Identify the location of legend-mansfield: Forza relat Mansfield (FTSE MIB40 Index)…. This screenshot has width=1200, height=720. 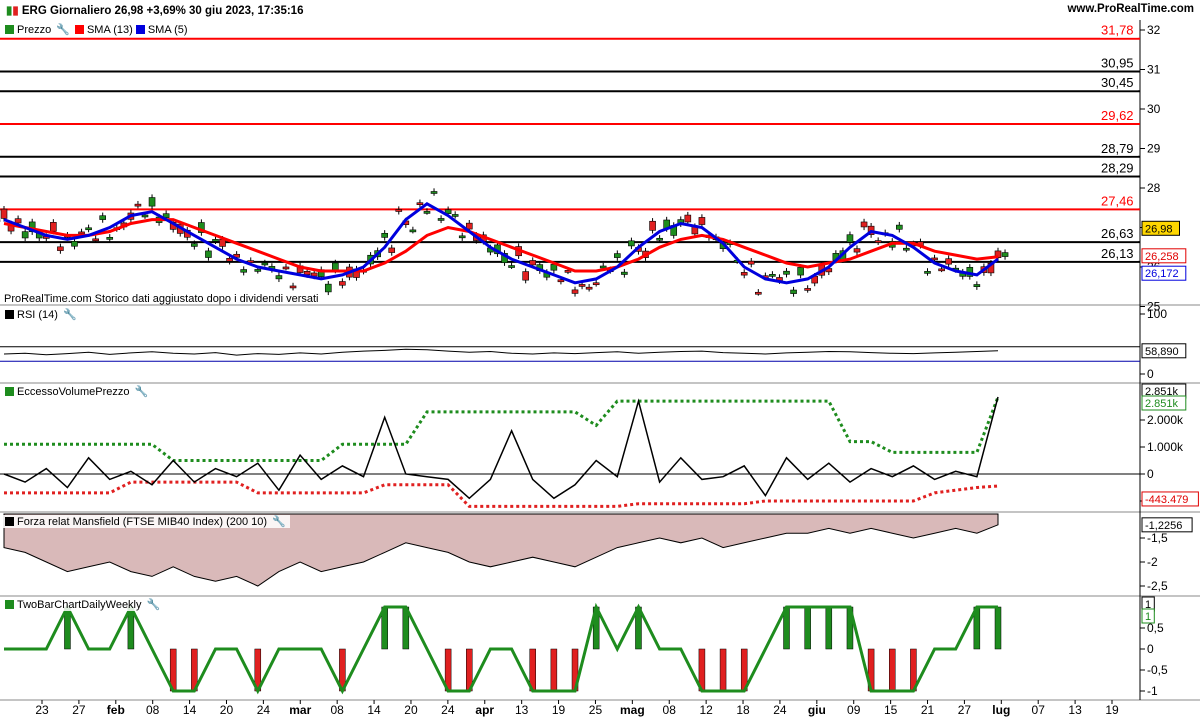
(142, 522).